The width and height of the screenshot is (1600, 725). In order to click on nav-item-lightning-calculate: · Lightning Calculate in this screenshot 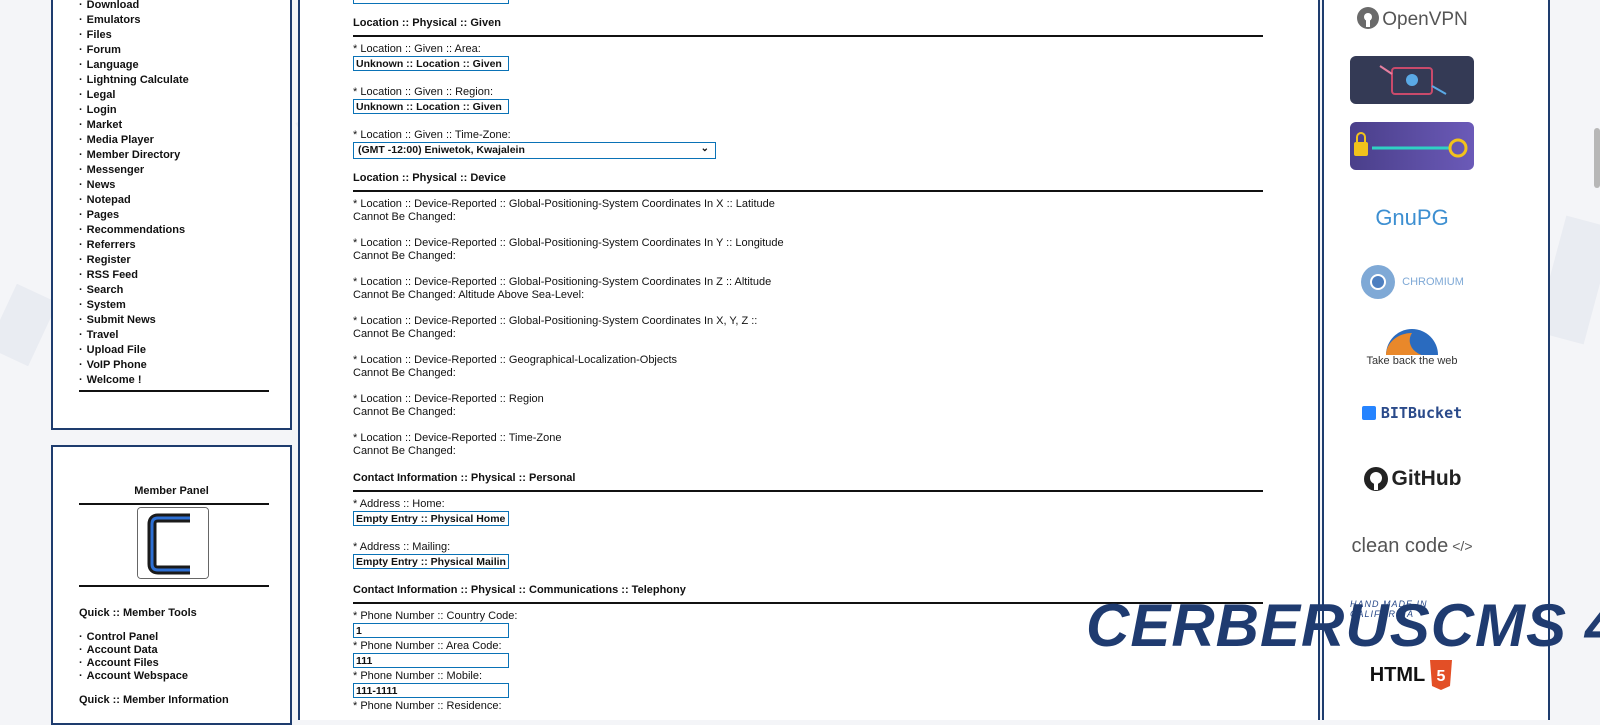, I will do `click(174, 80)`.